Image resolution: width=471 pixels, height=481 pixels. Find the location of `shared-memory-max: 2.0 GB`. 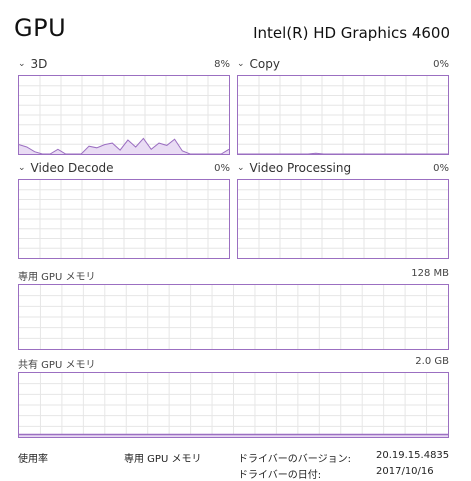

shared-memory-max: 2.0 GB is located at coordinates (432, 361).